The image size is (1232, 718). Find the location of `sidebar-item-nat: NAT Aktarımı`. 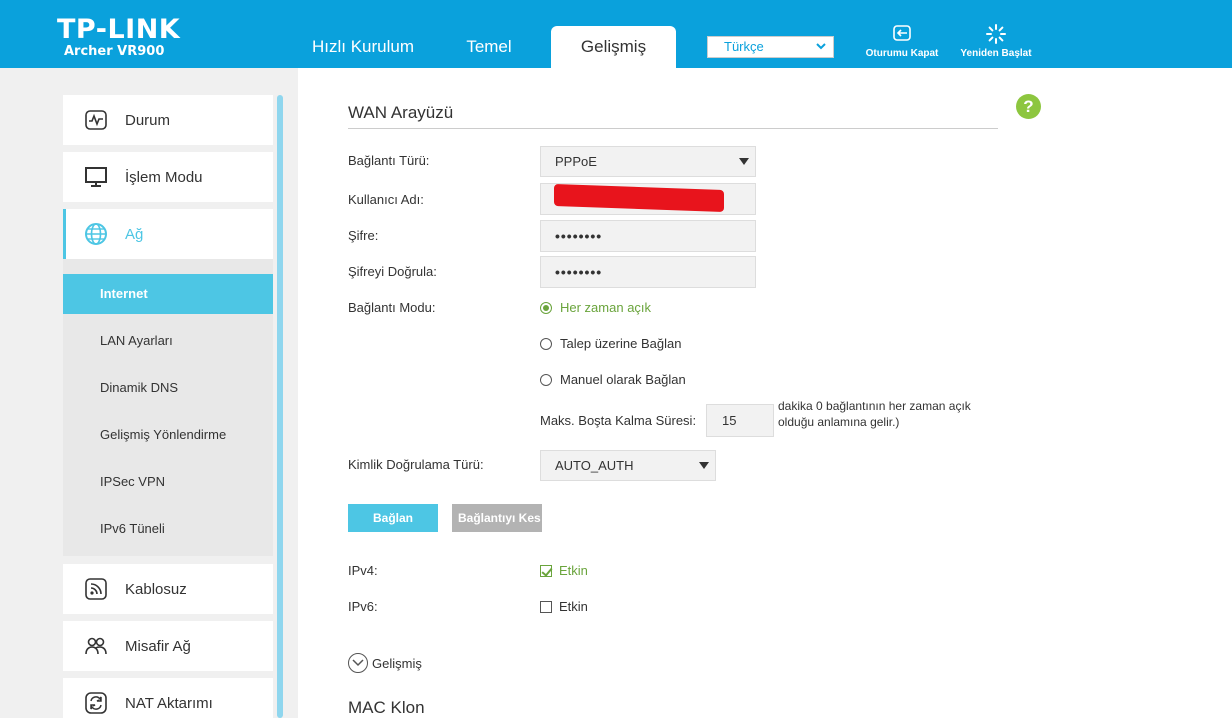

sidebar-item-nat: NAT Aktarımı is located at coordinates (168, 698).